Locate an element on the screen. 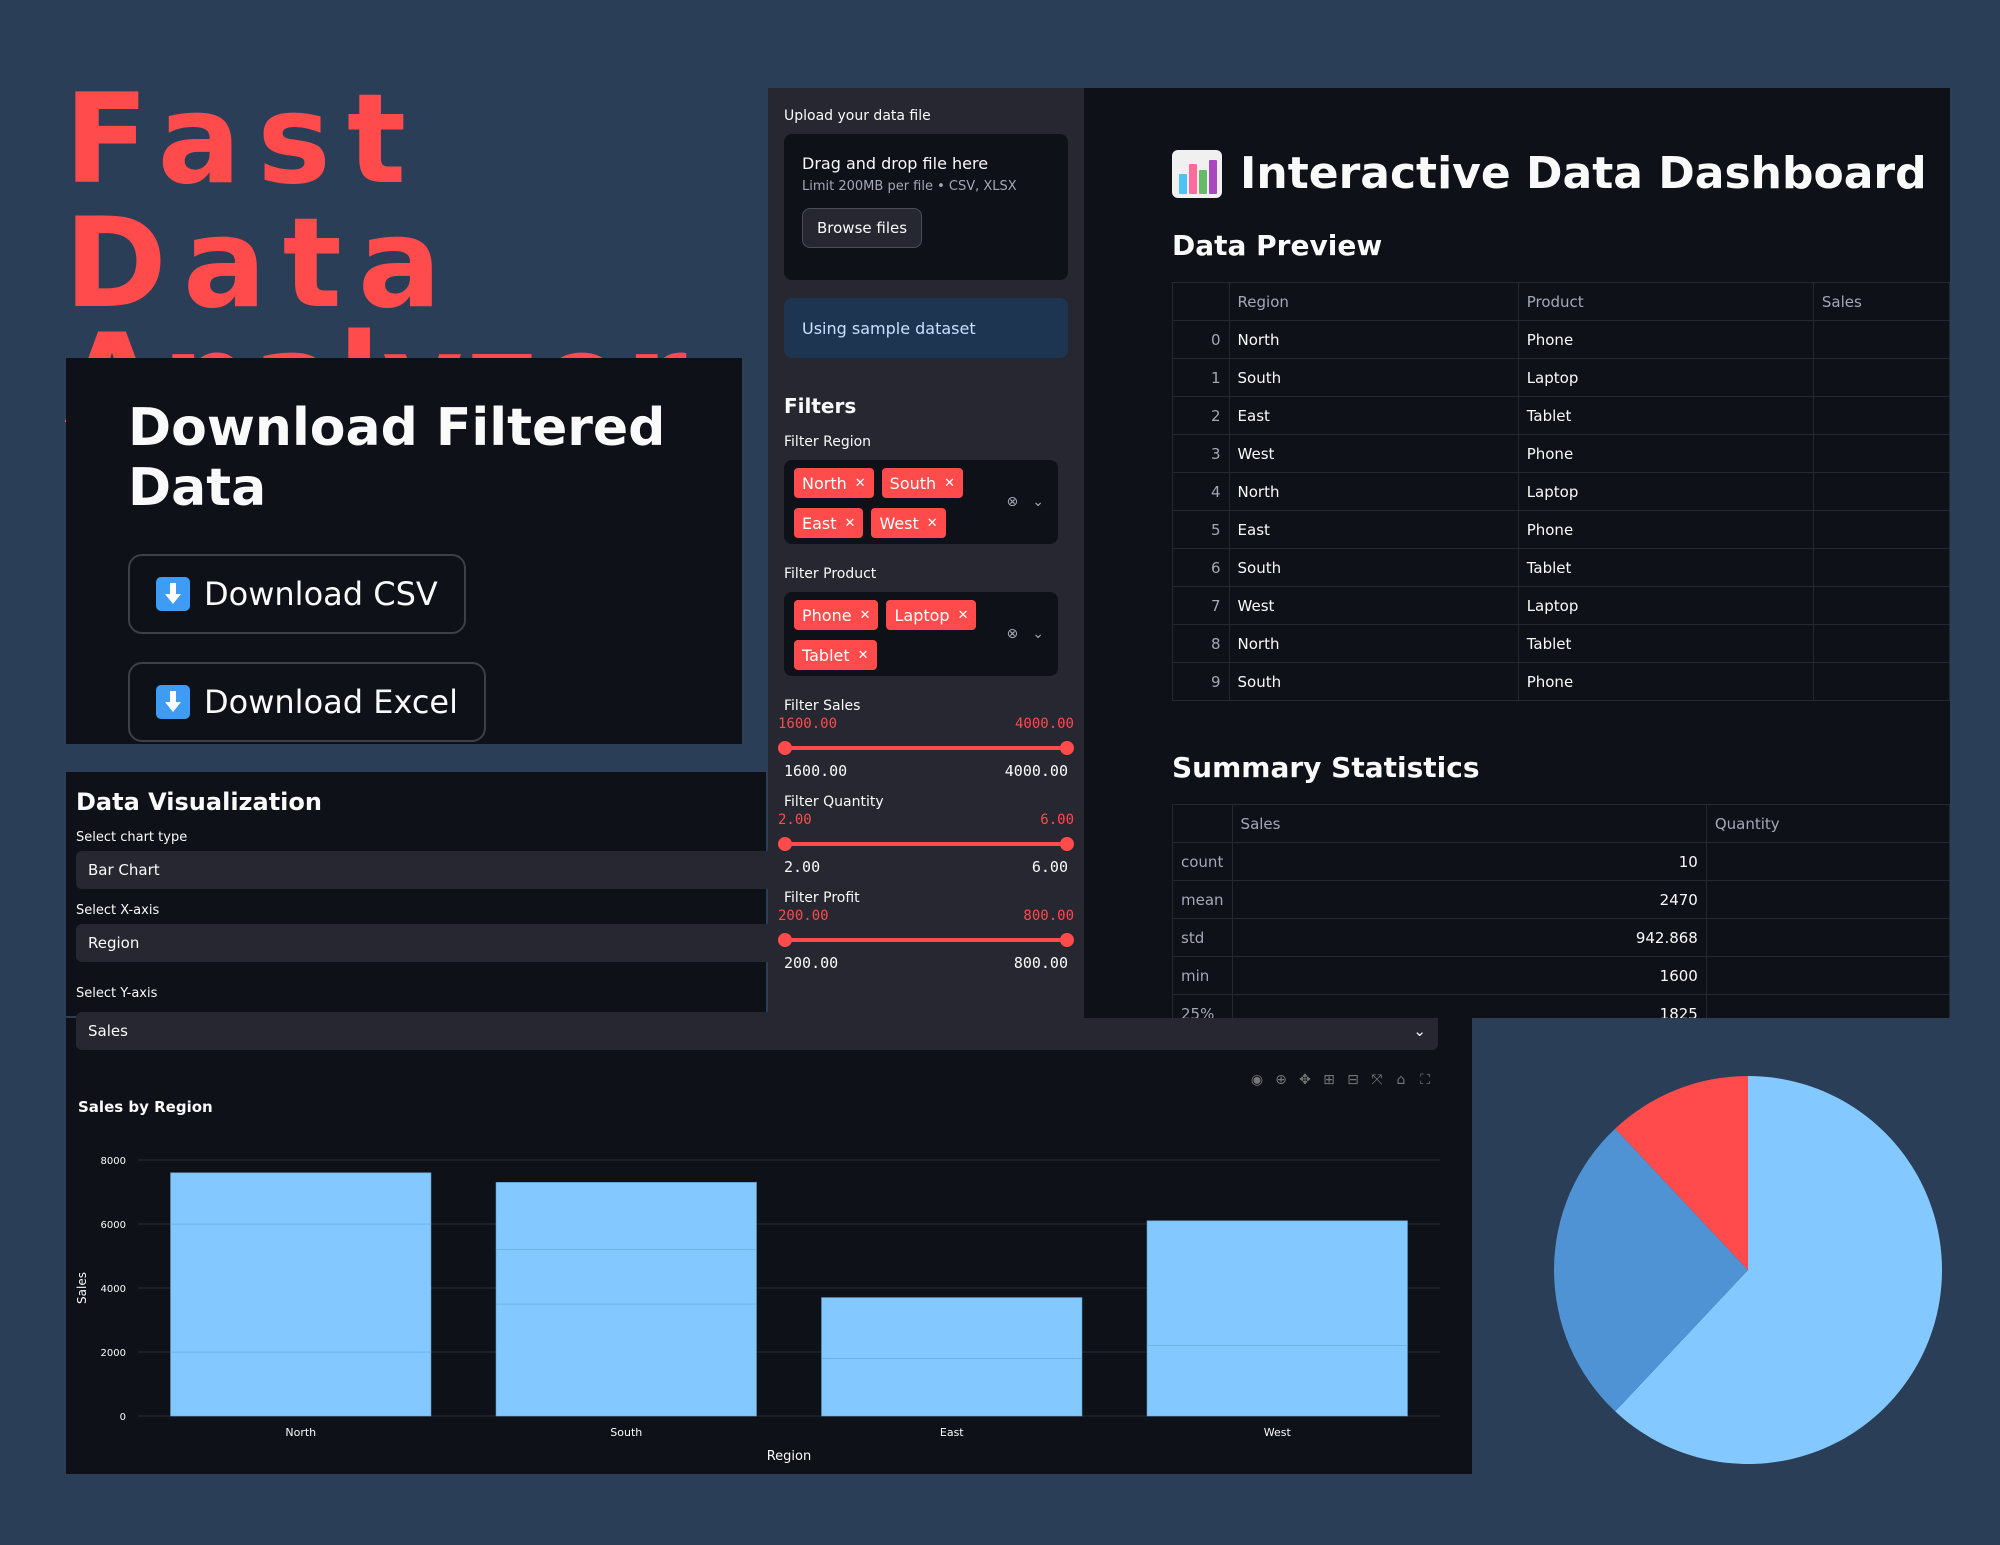 The image size is (2000, 1545). fullscreen-icon: ⛶ is located at coordinates (1425, 1080).